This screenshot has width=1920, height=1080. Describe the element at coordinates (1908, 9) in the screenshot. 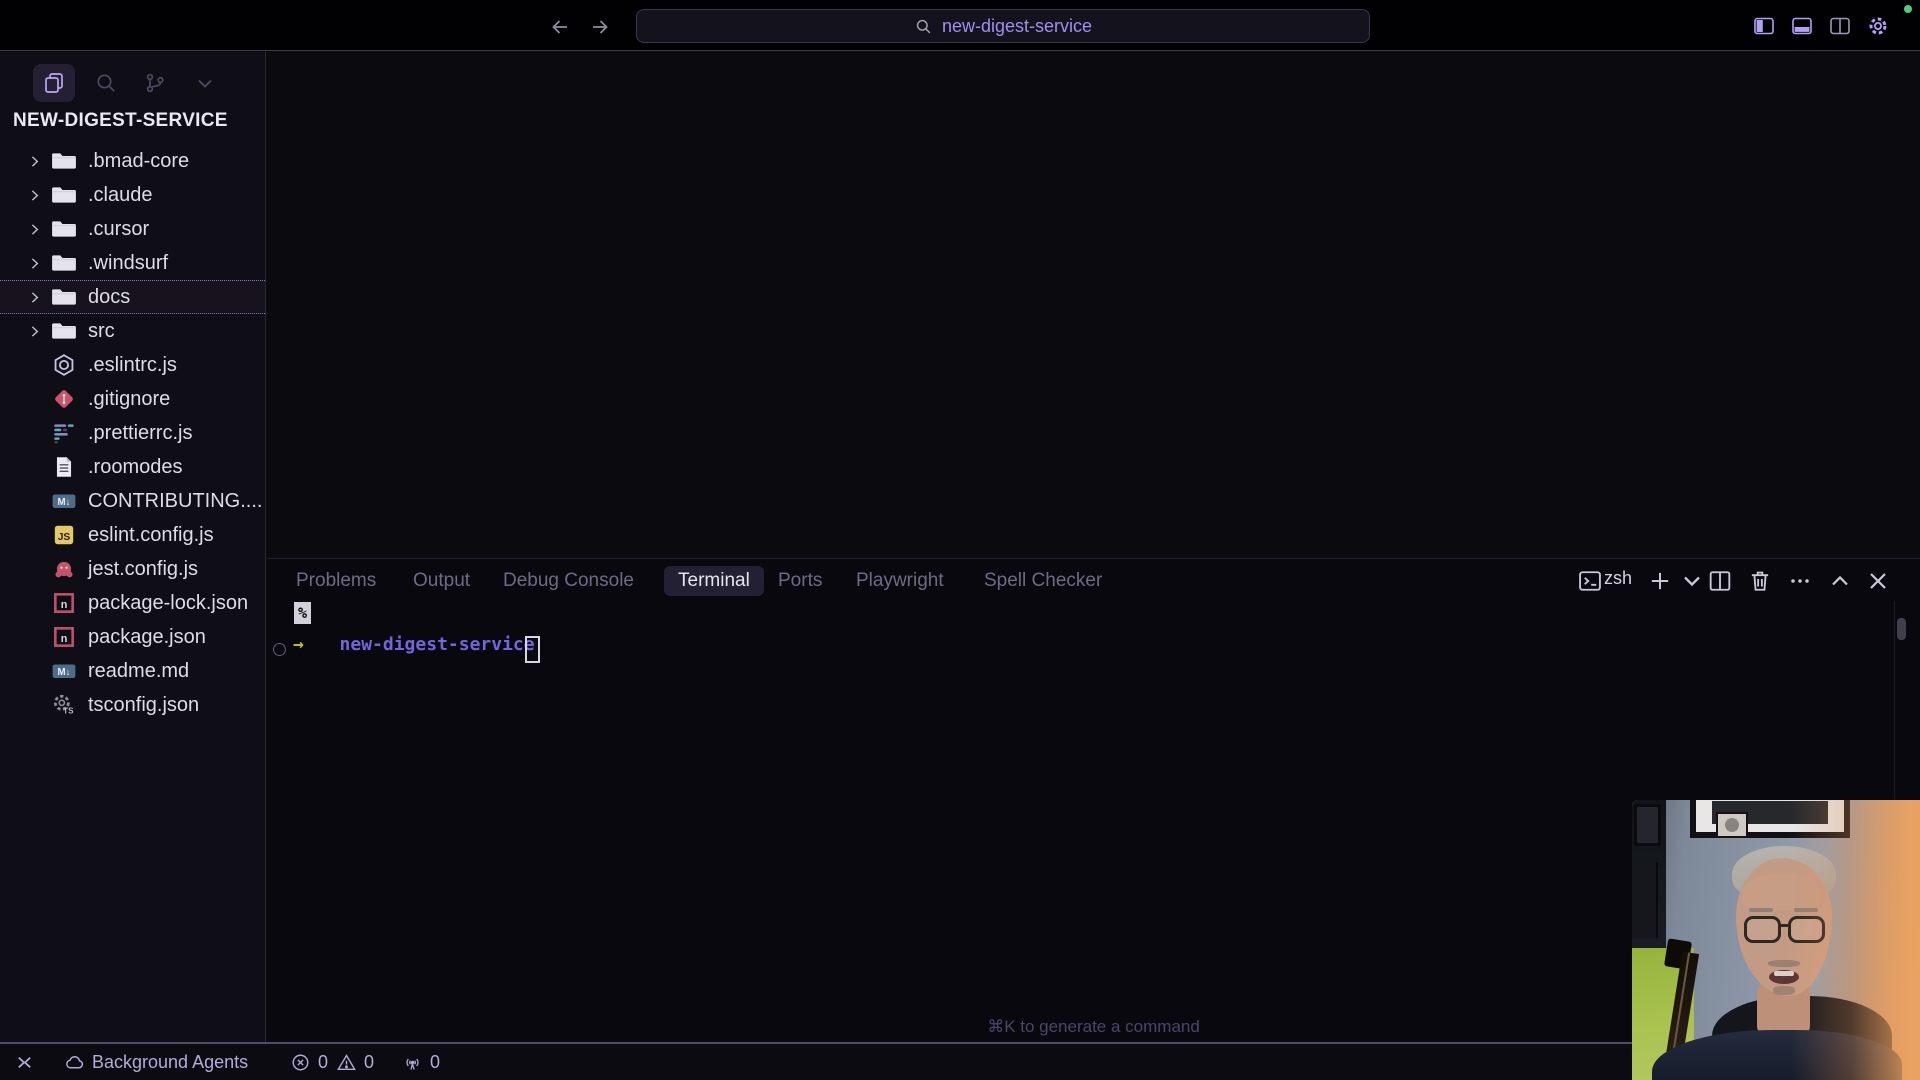

I see `recording-dot` at that location.